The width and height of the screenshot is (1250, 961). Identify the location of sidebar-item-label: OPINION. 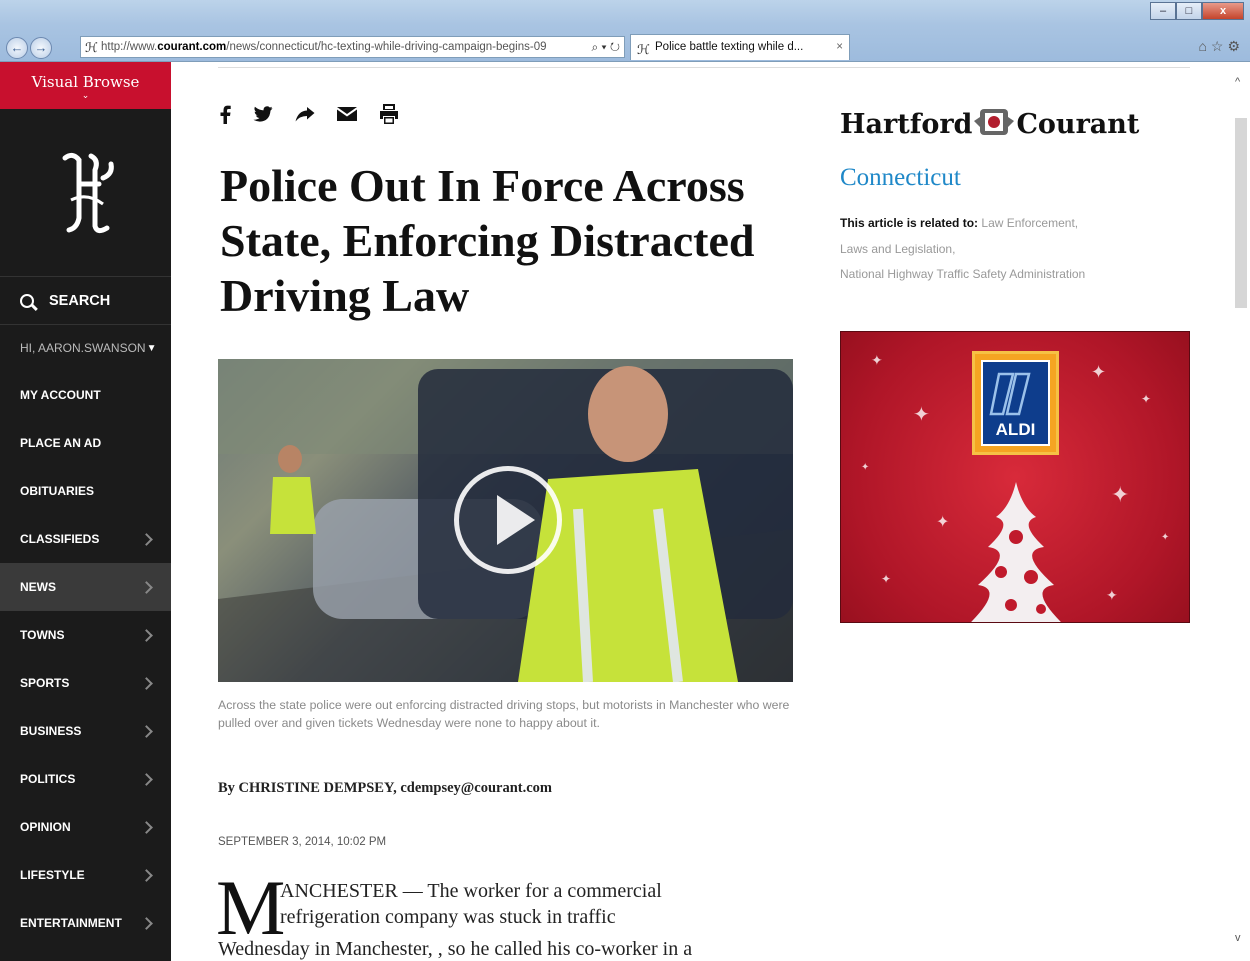
(45, 827).